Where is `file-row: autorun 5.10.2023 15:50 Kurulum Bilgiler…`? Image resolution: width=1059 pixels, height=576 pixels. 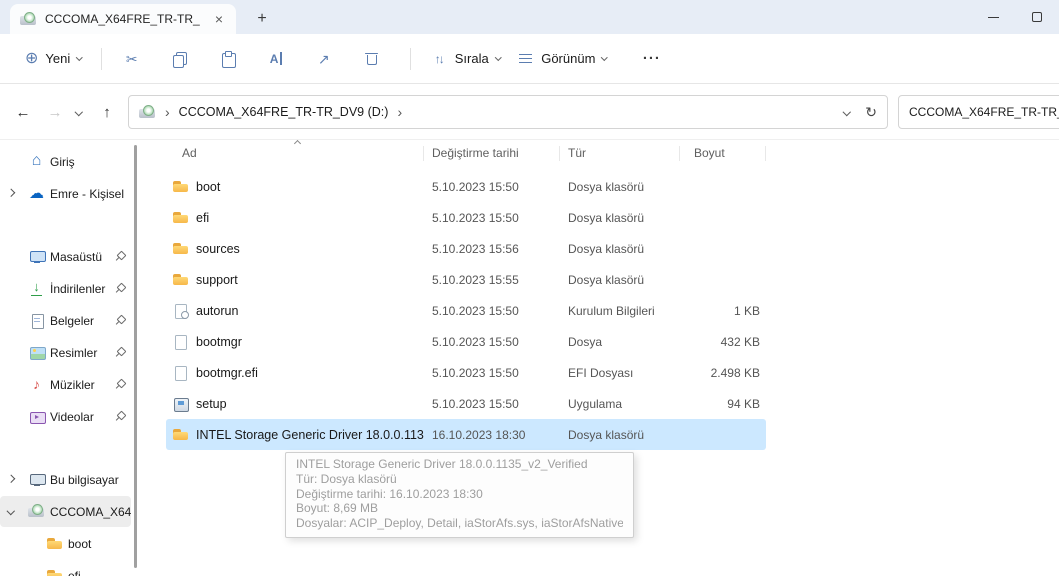
file-row: autorun 5.10.2023 15:50 Kurulum Bilgiler… is located at coordinates (466, 310).